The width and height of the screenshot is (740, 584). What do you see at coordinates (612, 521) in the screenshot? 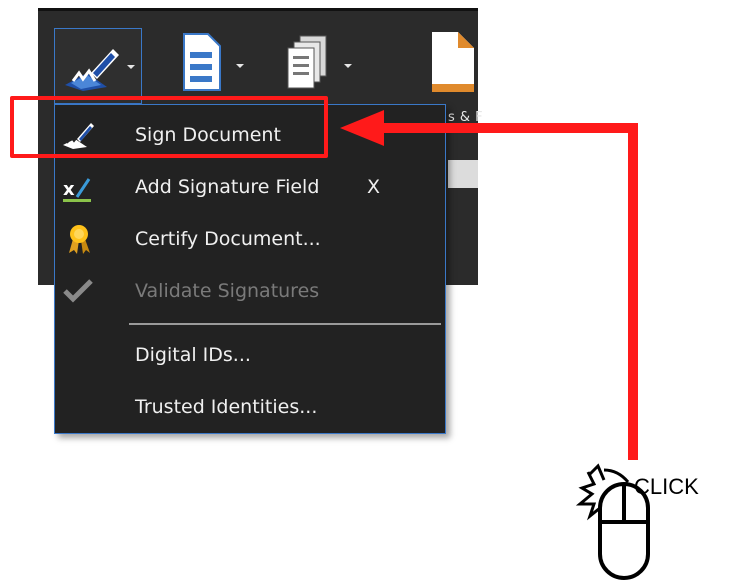
I see `mouse-click-icon` at bounding box center [612, 521].